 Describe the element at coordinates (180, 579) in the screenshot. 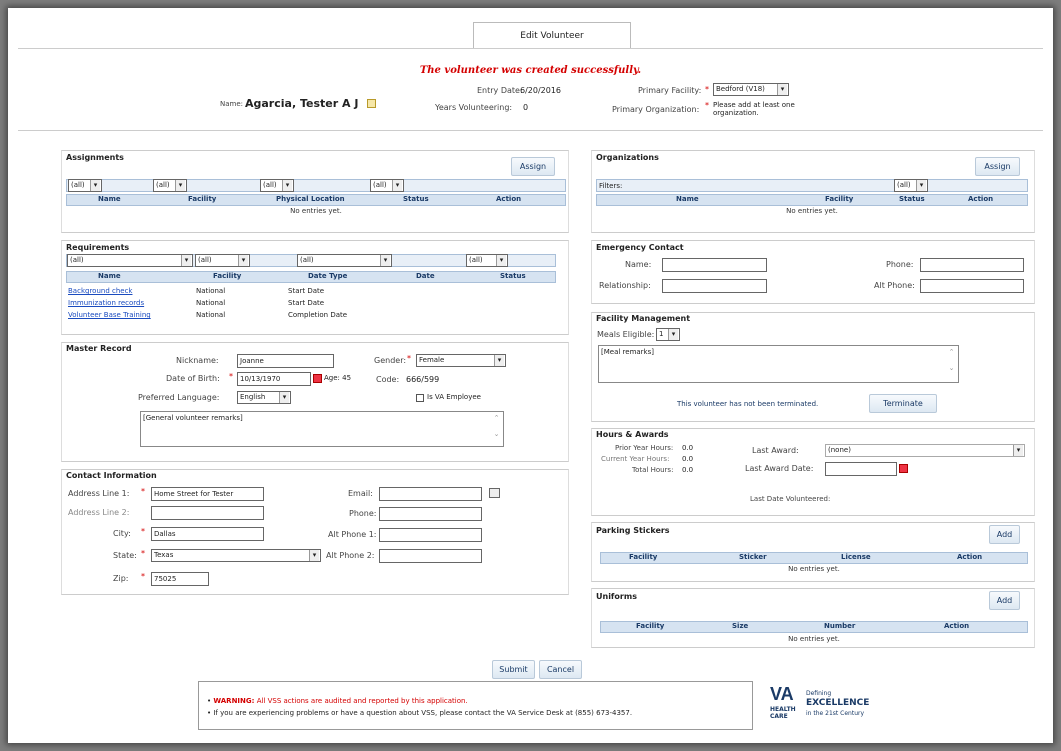

I see `zip-input: 75025` at that location.